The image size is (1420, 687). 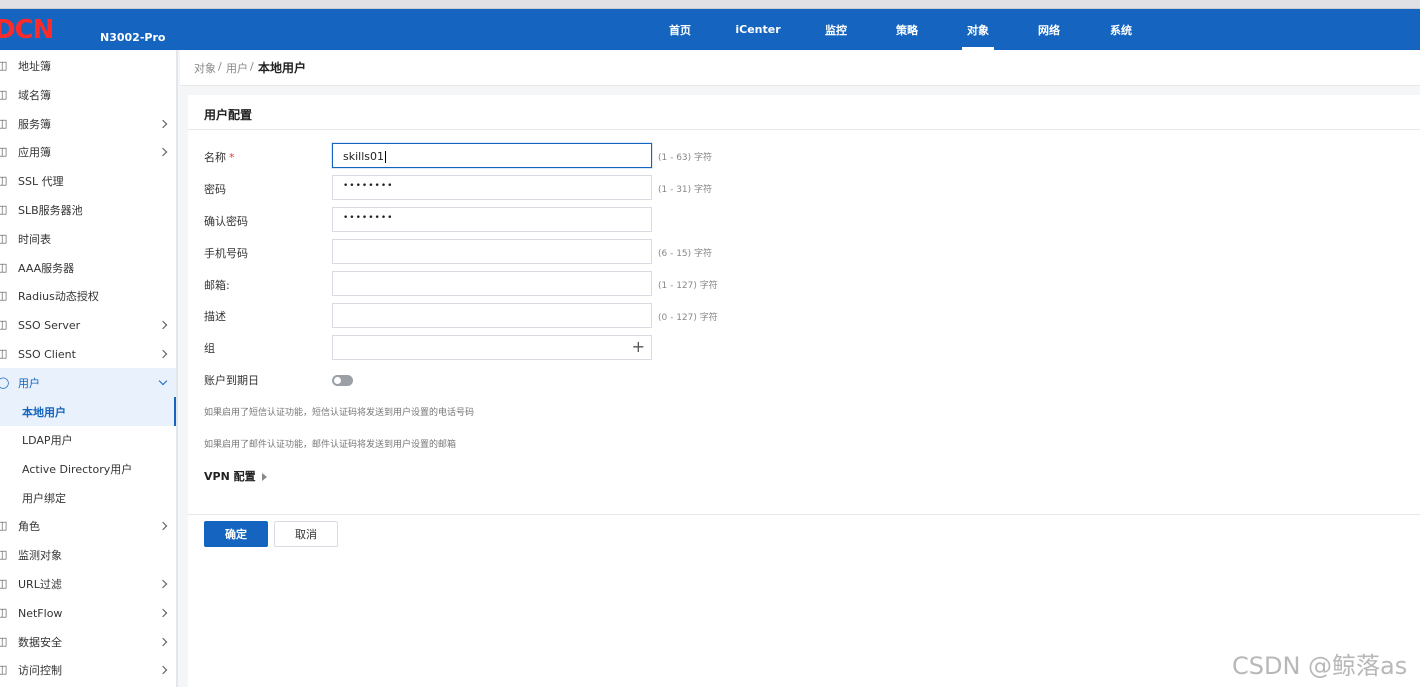 What do you see at coordinates (88, 268) in the screenshot?
I see `sidebar-item-aaa-server: ◫ AAA服务器` at bounding box center [88, 268].